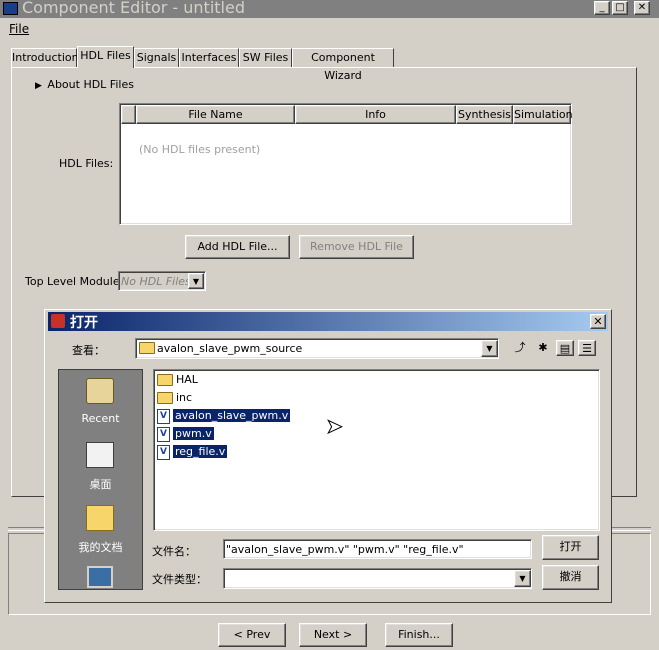 The width and height of the screenshot is (659, 650). I want to click on tab-introduction: Introduction, so click(45, 57).